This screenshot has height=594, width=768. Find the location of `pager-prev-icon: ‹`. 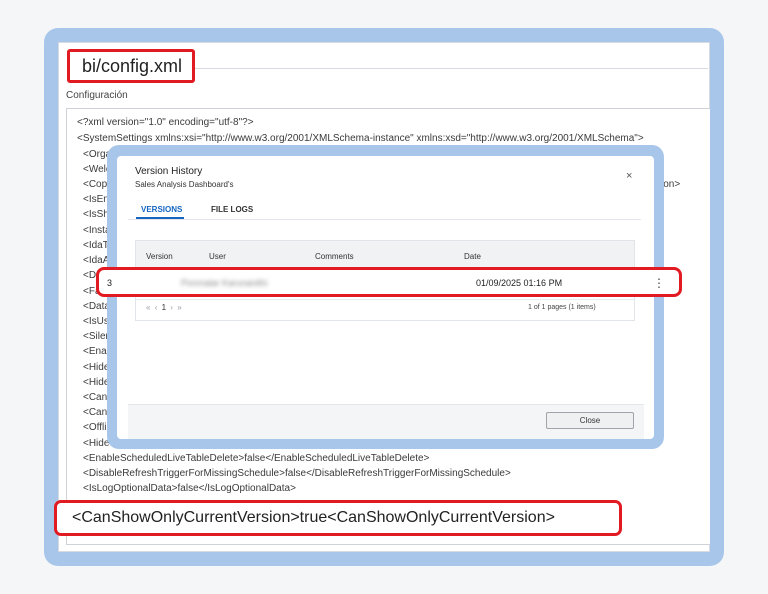

pager-prev-icon: ‹ is located at coordinates (157, 307).